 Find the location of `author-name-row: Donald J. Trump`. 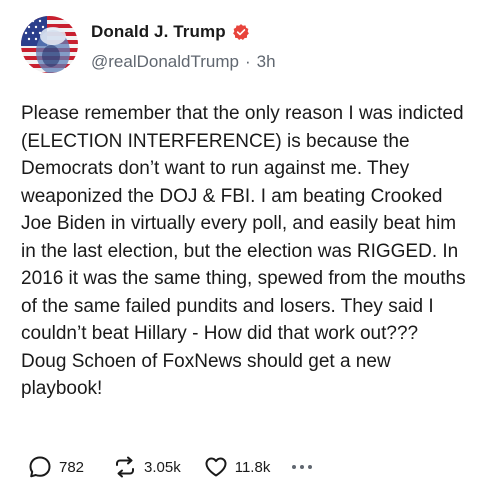

author-name-row: Donald J. Trump is located at coordinates (170, 32).